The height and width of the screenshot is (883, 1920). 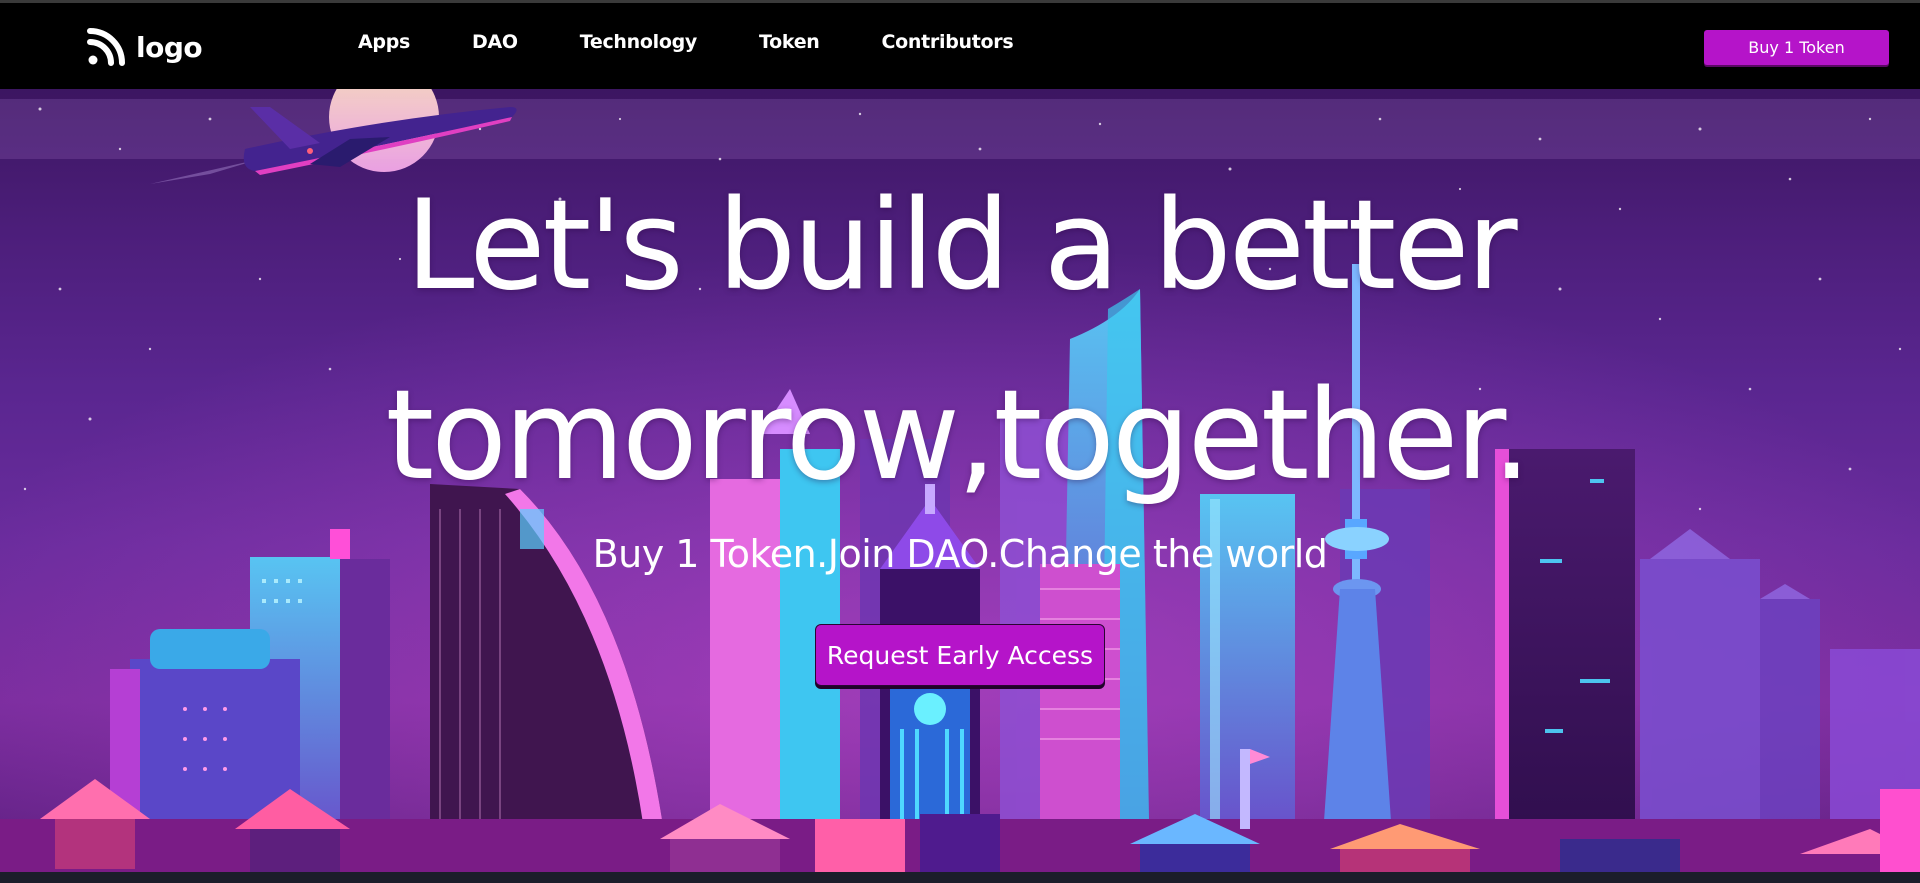 What do you see at coordinates (960, 554) in the screenshot?
I see `hero-subtitle: Buy 1 Token.Join DAO.Change the world` at bounding box center [960, 554].